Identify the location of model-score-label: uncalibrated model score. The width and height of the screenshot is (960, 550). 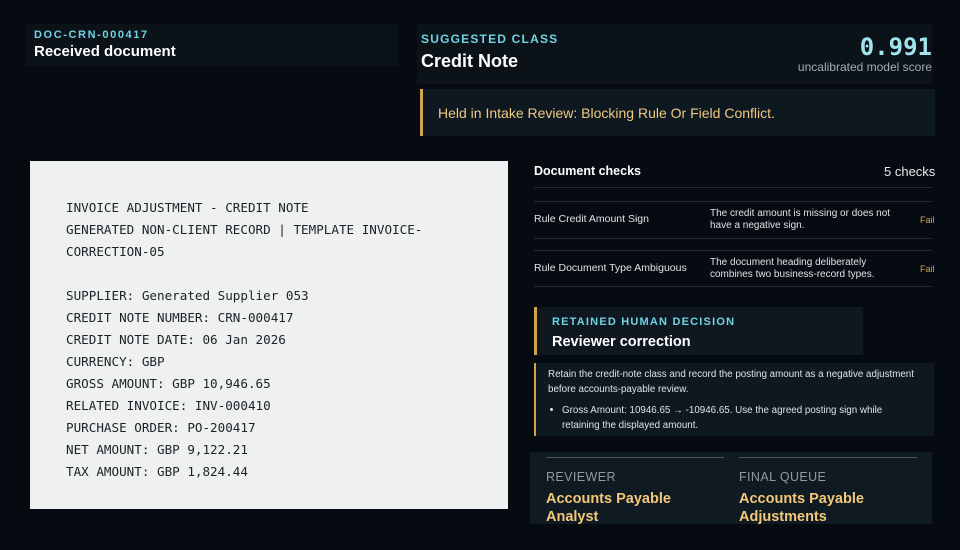
(864, 67).